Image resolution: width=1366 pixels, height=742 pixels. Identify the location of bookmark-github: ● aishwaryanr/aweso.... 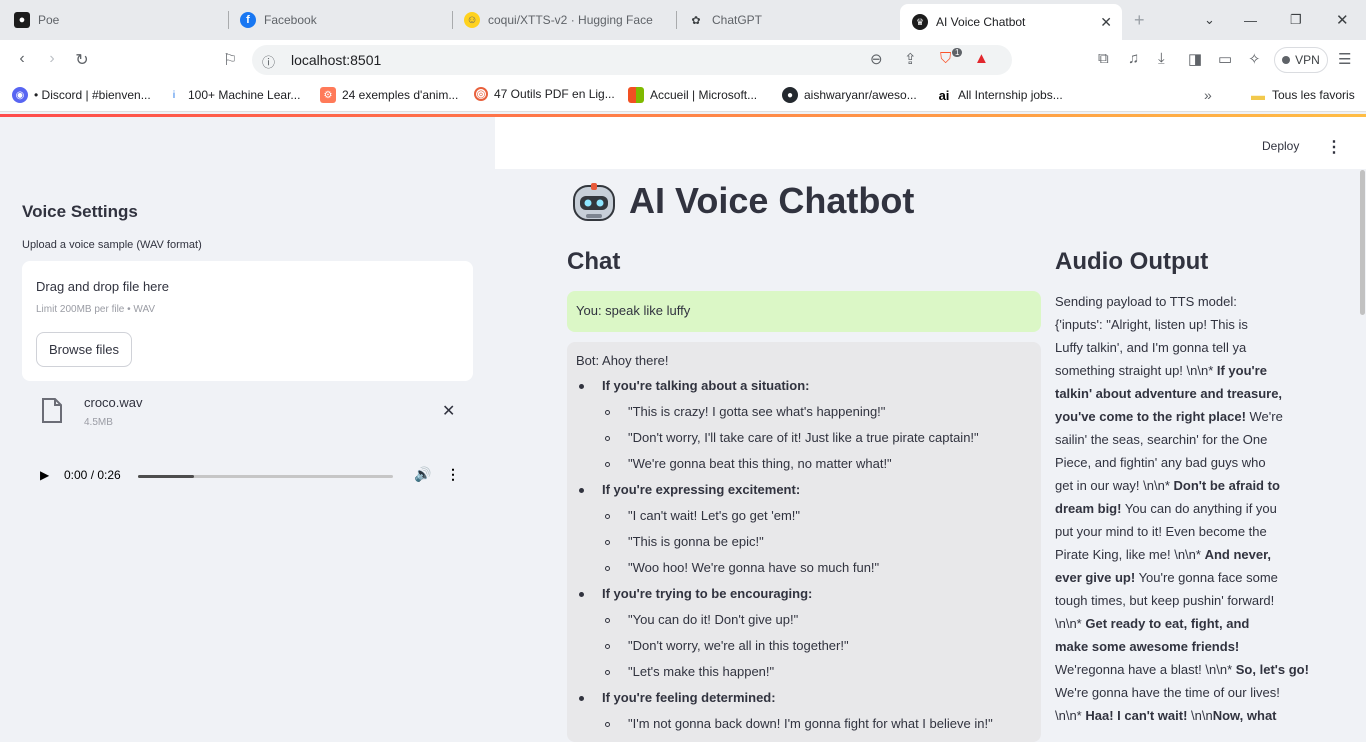
(849, 95).